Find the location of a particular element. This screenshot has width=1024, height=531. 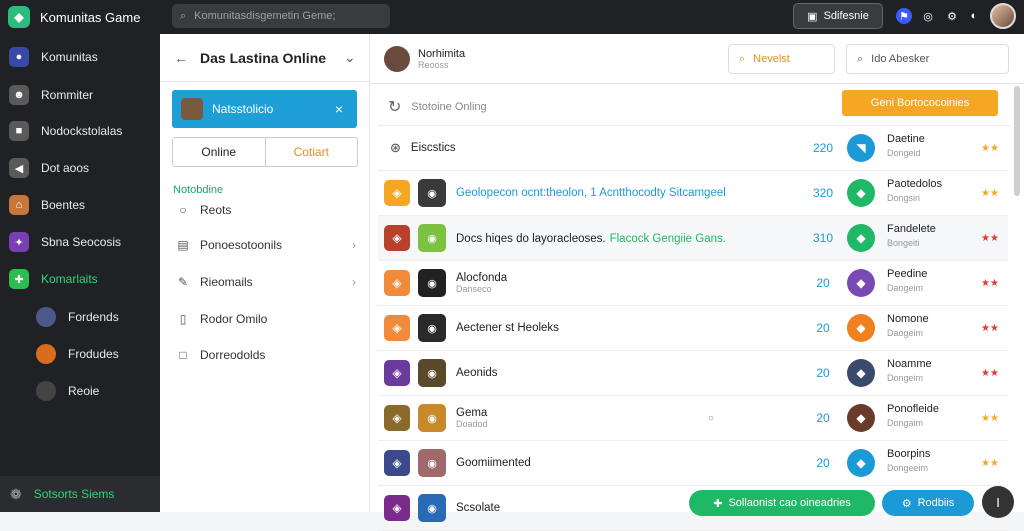

fab-button: I is located at coordinates (998, 502).